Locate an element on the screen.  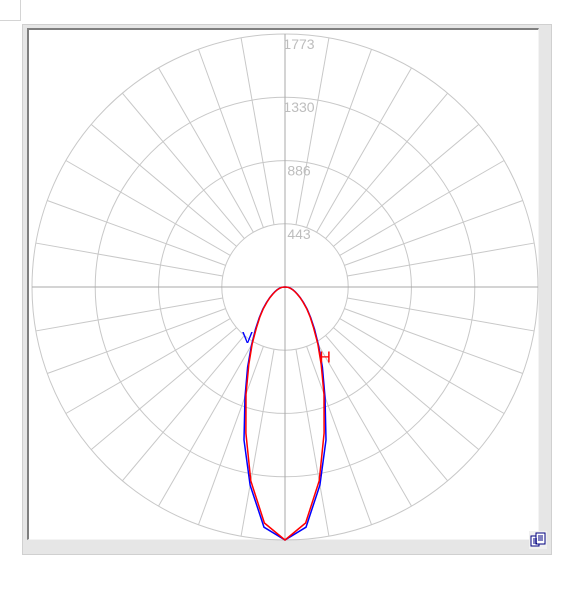
copy-icon is located at coordinates (538, 539).